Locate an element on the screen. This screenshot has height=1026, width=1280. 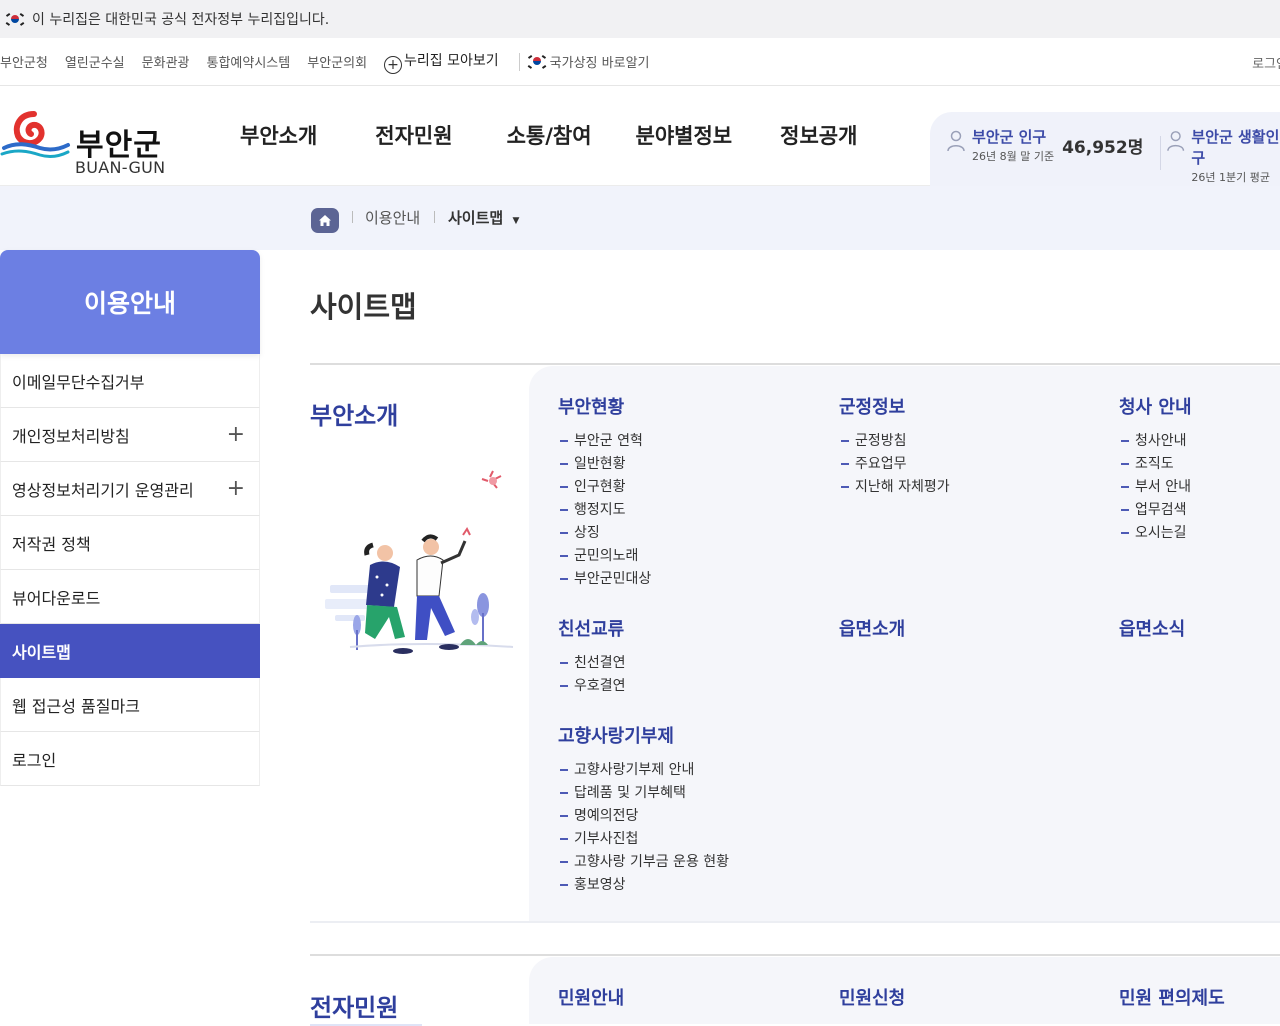
util-link-buan-office: 부안군청 is located at coordinates (24, 61).